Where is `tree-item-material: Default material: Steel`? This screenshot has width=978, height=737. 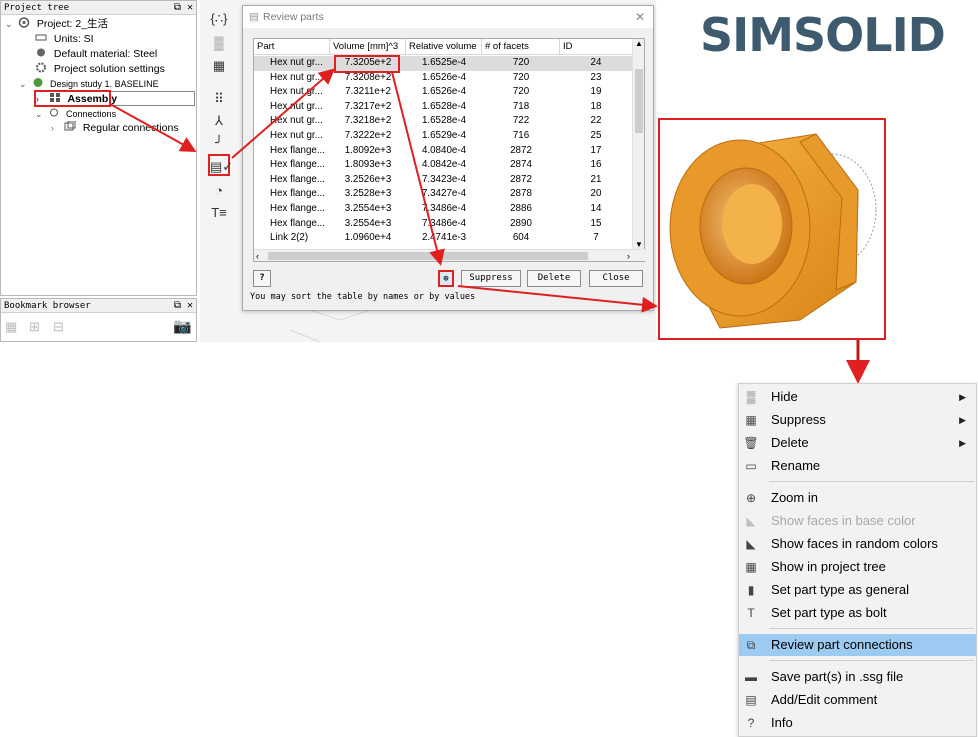
tree-item-material: Default material: Steel is located at coordinates (96, 54).